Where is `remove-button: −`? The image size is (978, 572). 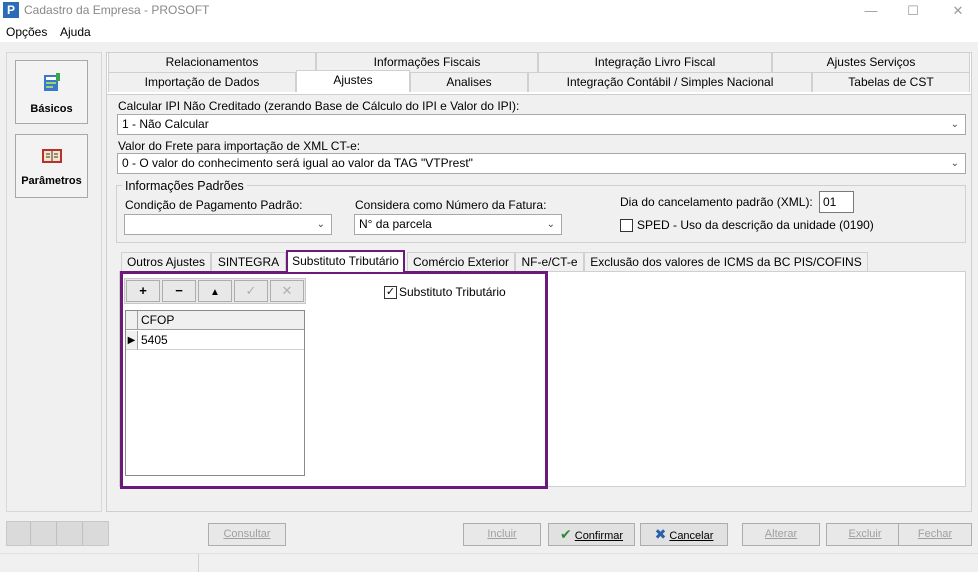 remove-button: − is located at coordinates (179, 291).